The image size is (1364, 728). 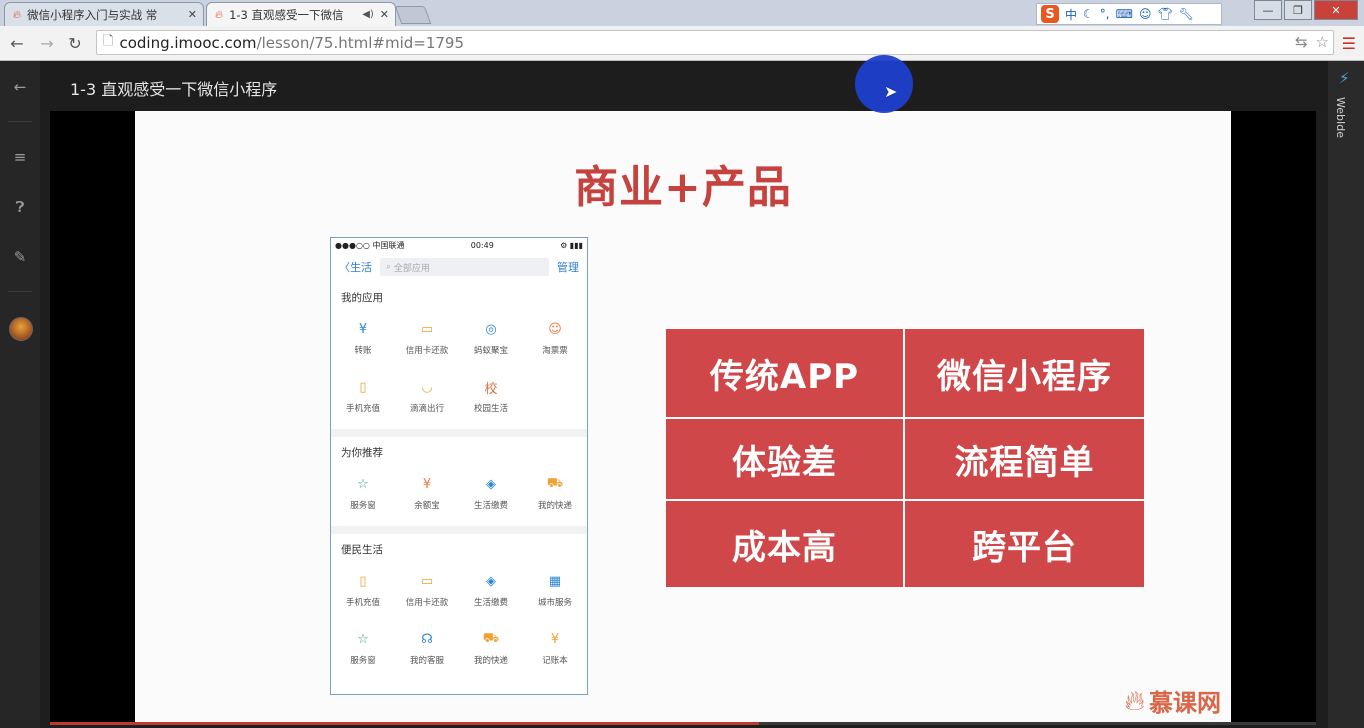 I want to click on minimize-button: —, so click(x=1268, y=10).